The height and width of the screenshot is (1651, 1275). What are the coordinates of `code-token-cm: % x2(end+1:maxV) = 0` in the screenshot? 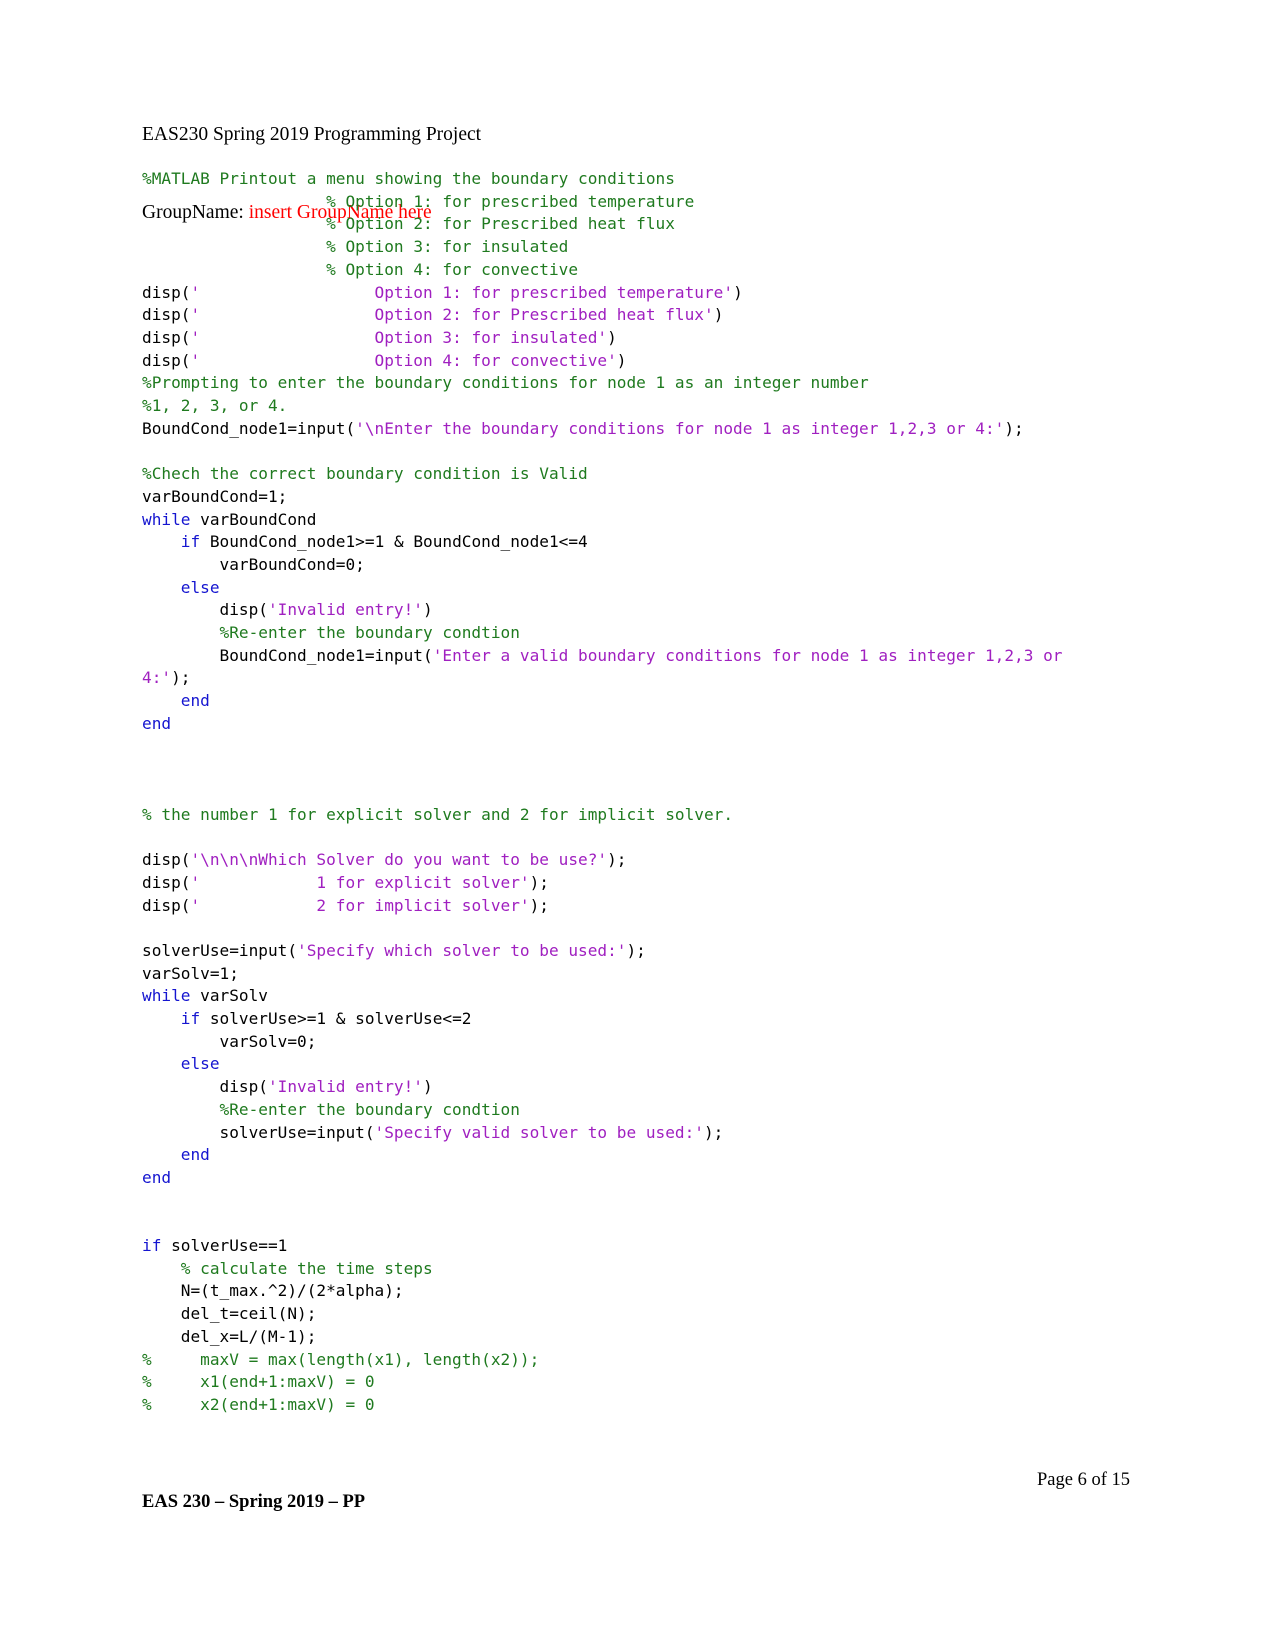 It's located at (258, 1404).